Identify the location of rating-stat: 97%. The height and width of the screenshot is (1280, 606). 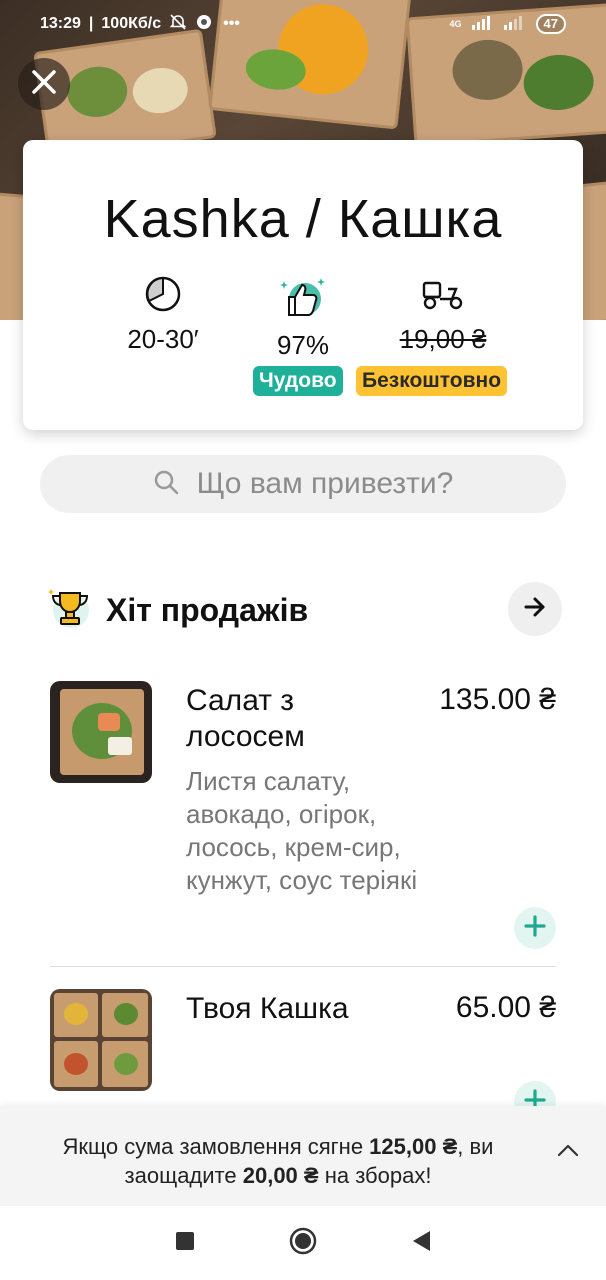
(303, 318).